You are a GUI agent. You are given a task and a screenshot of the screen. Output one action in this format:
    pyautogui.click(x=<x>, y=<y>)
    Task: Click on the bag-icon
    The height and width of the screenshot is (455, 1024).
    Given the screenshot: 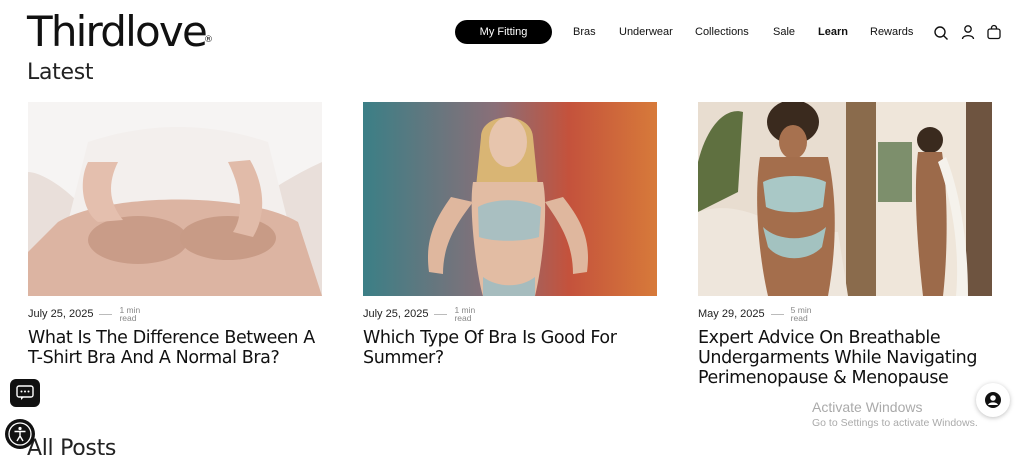 What is the action you would take?
    pyautogui.click(x=994, y=32)
    